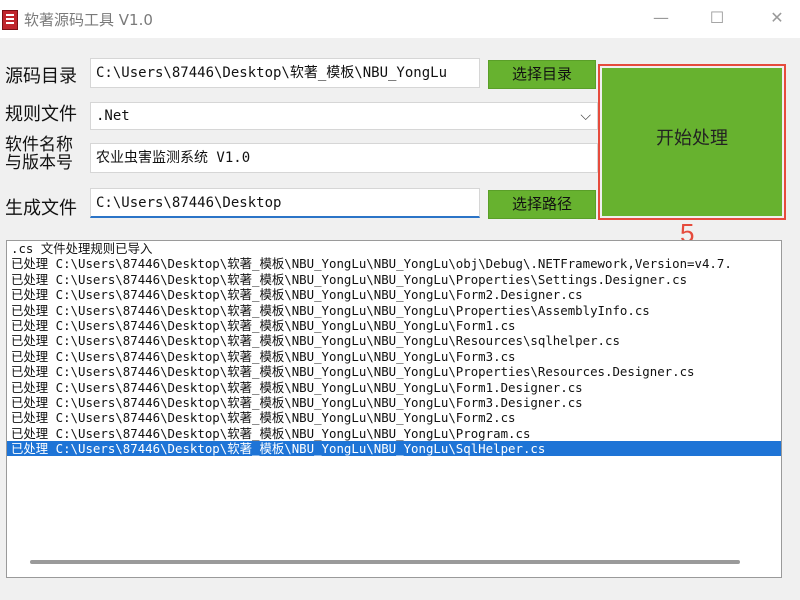 This screenshot has width=800, height=600. What do you see at coordinates (661, 18) in the screenshot?
I see `minimize-button: —` at bounding box center [661, 18].